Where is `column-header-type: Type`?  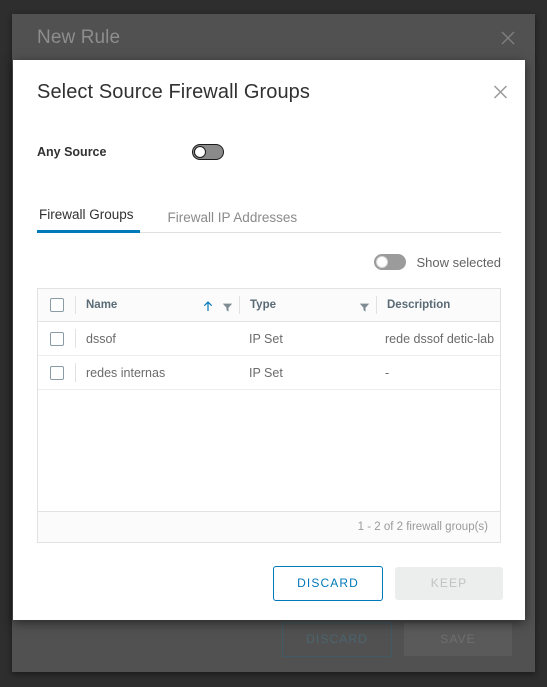
column-header-type: Type is located at coordinates (308, 305).